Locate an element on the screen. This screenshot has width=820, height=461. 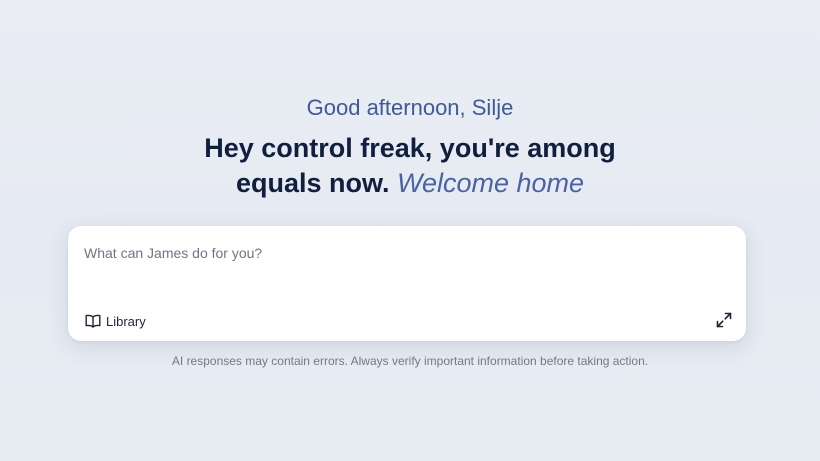
headline-accent-text: Welcome home is located at coordinates (490, 183).